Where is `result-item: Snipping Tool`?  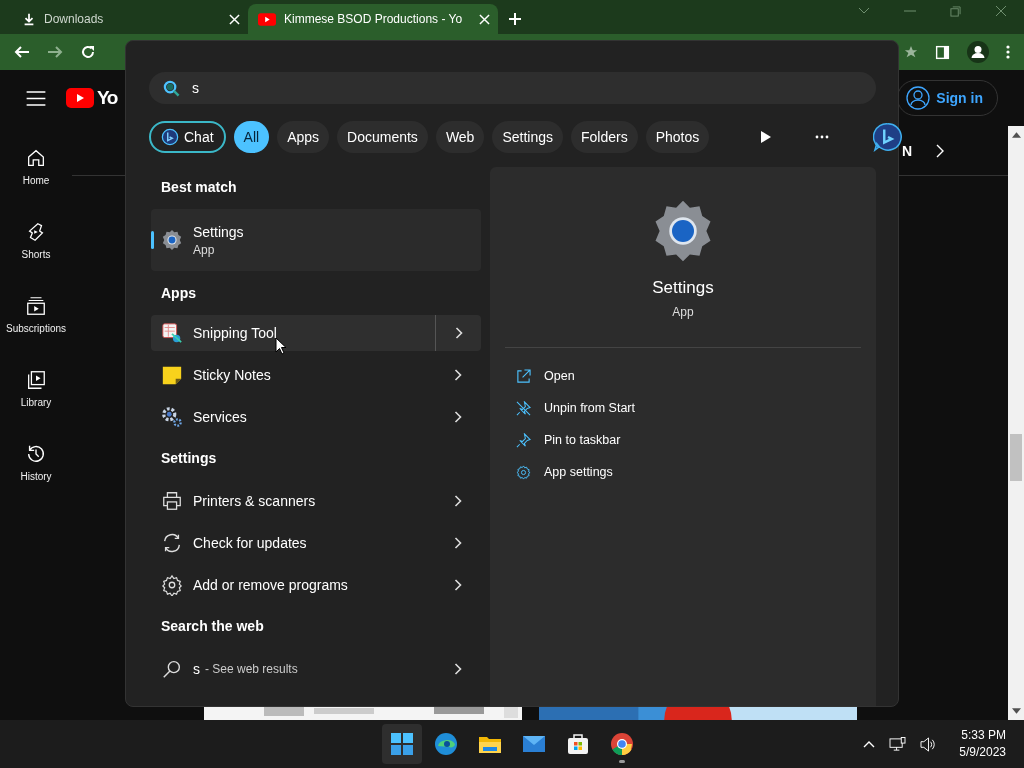 result-item: Snipping Tool is located at coordinates (316, 333).